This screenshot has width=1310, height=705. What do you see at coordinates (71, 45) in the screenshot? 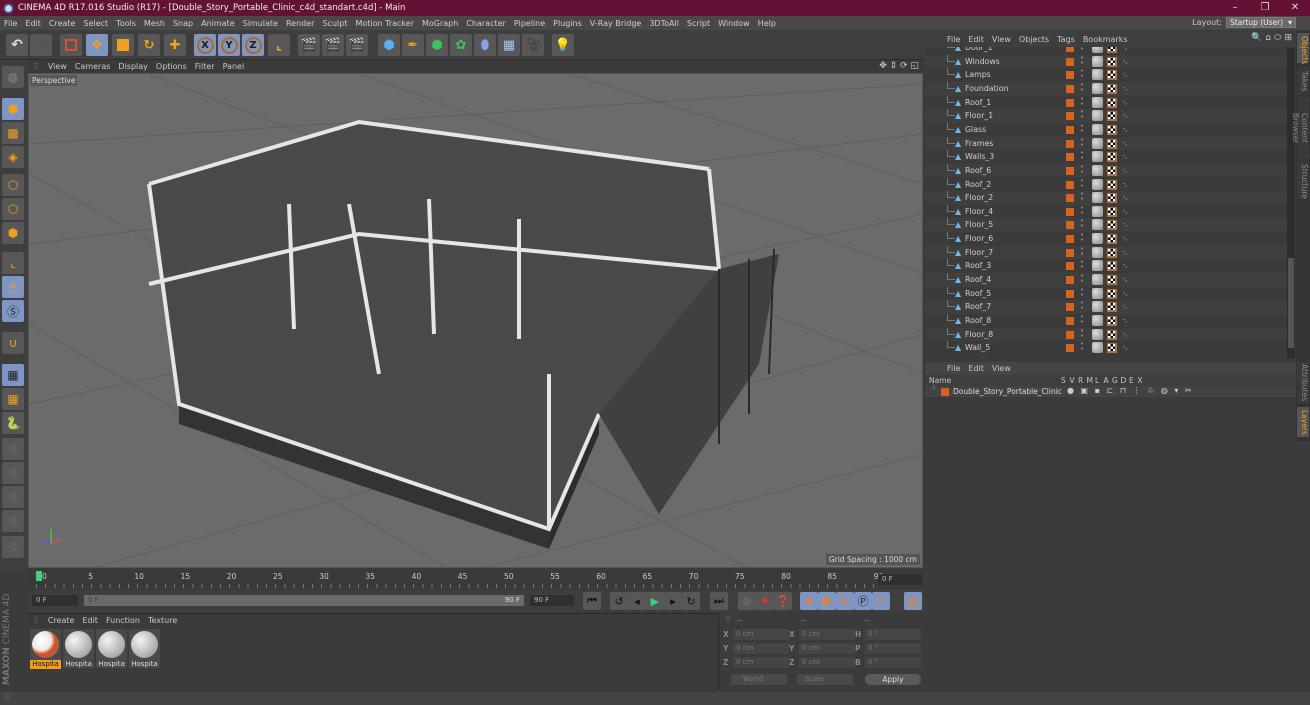
I see `live-selection-button` at bounding box center [71, 45].